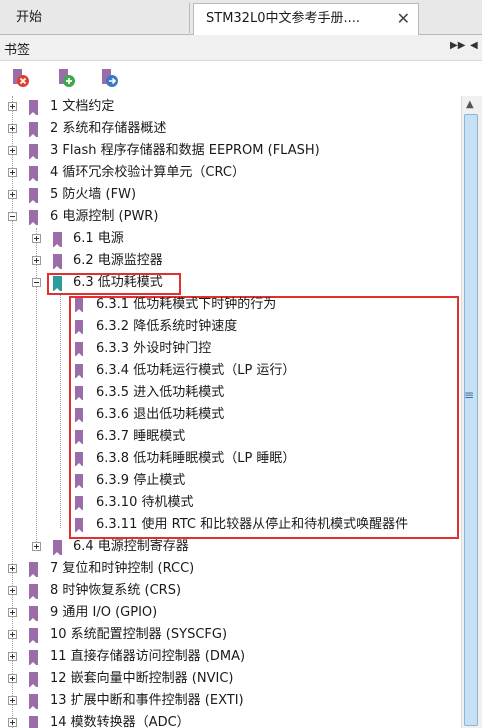 The width and height of the screenshot is (482, 728). I want to click on tree-item-label: 6.3.1 低功耗模式下时钟的行为, so click(186, 304).